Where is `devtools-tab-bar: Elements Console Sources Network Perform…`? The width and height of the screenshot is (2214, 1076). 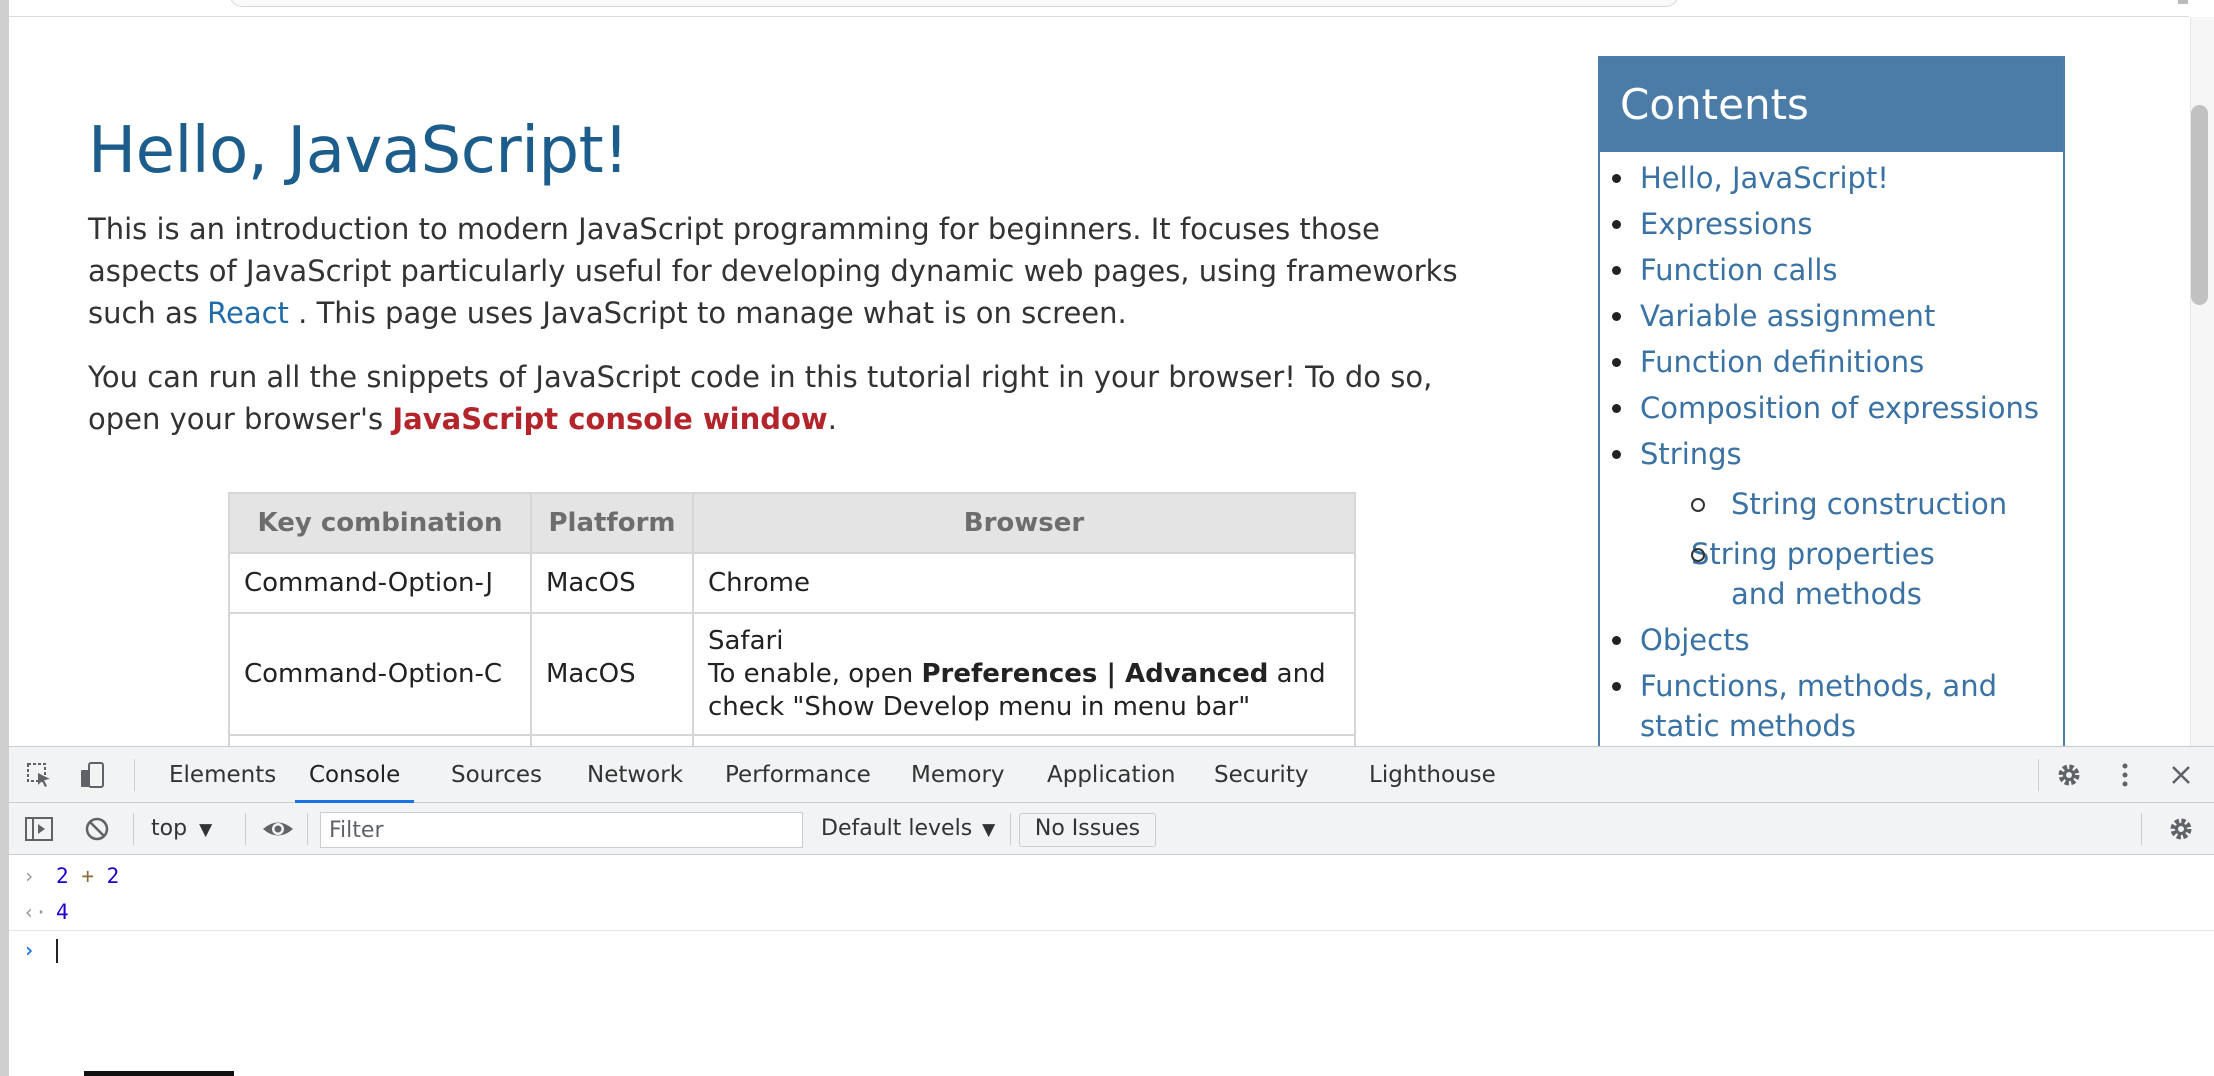
devtools-tab-bar: Elements Console Sources Network Perform… is located at coordinates (1111, 775).